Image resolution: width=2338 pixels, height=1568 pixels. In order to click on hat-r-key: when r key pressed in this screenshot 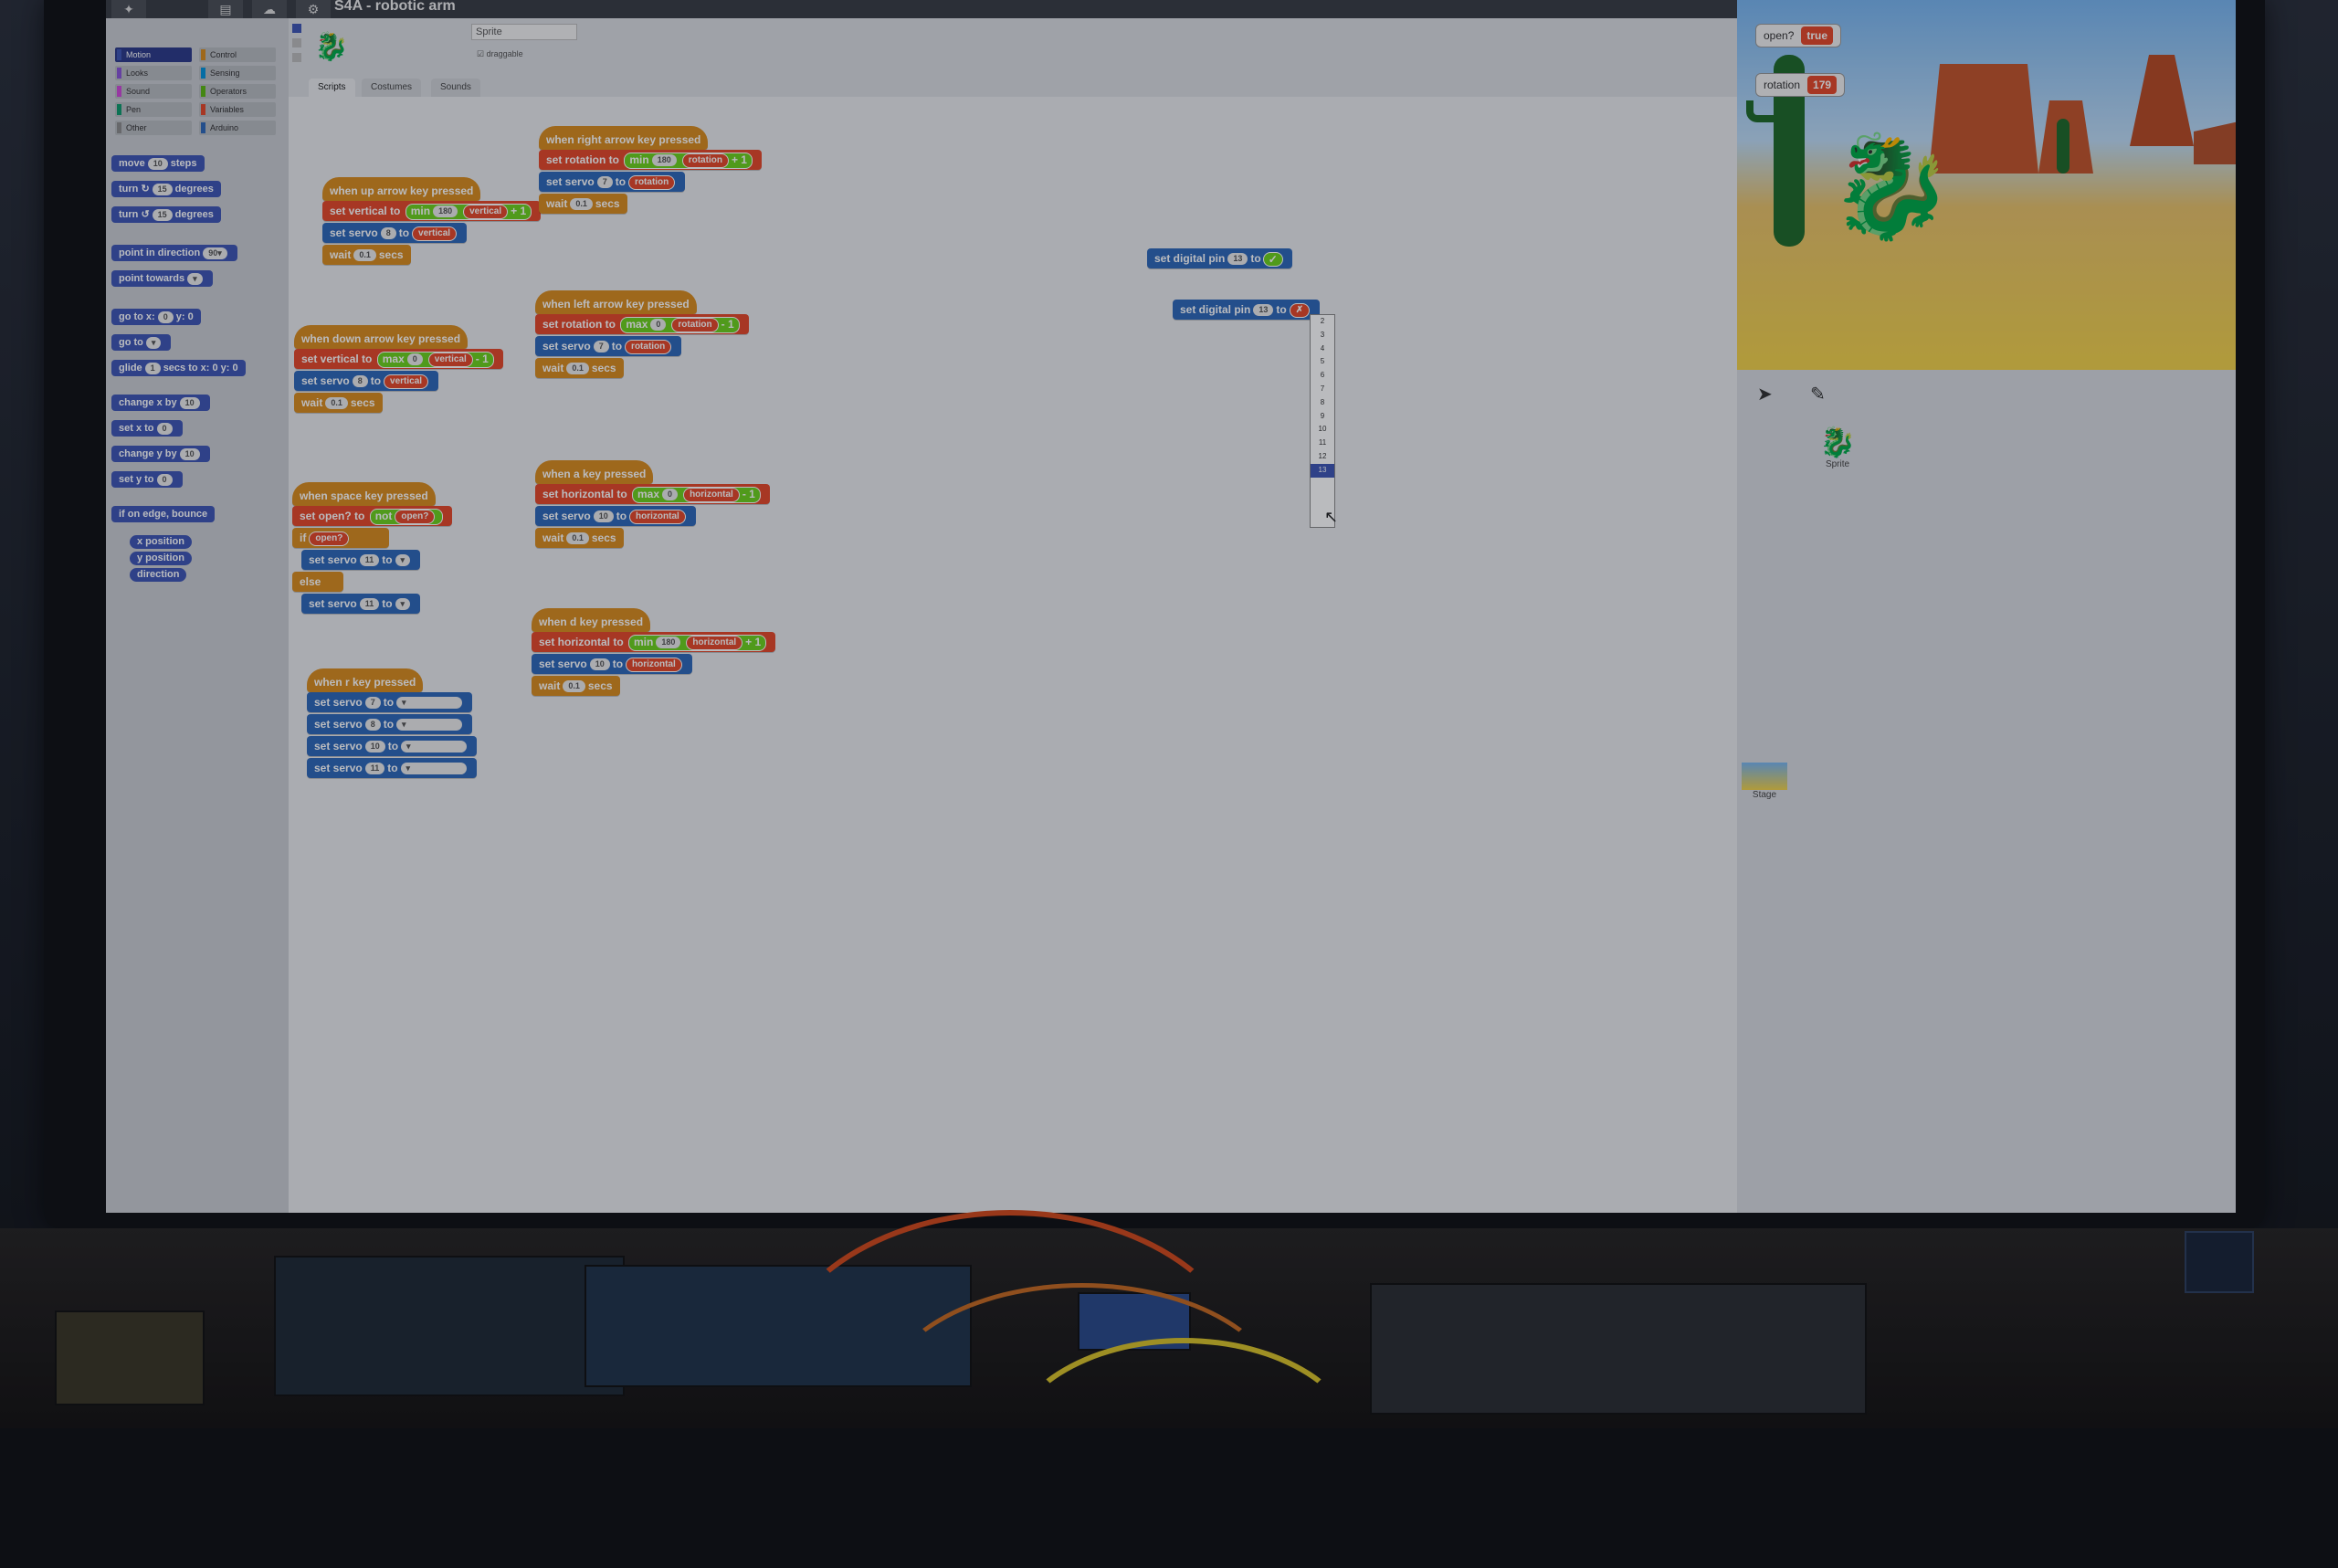, I will do `click(365, 680)`.